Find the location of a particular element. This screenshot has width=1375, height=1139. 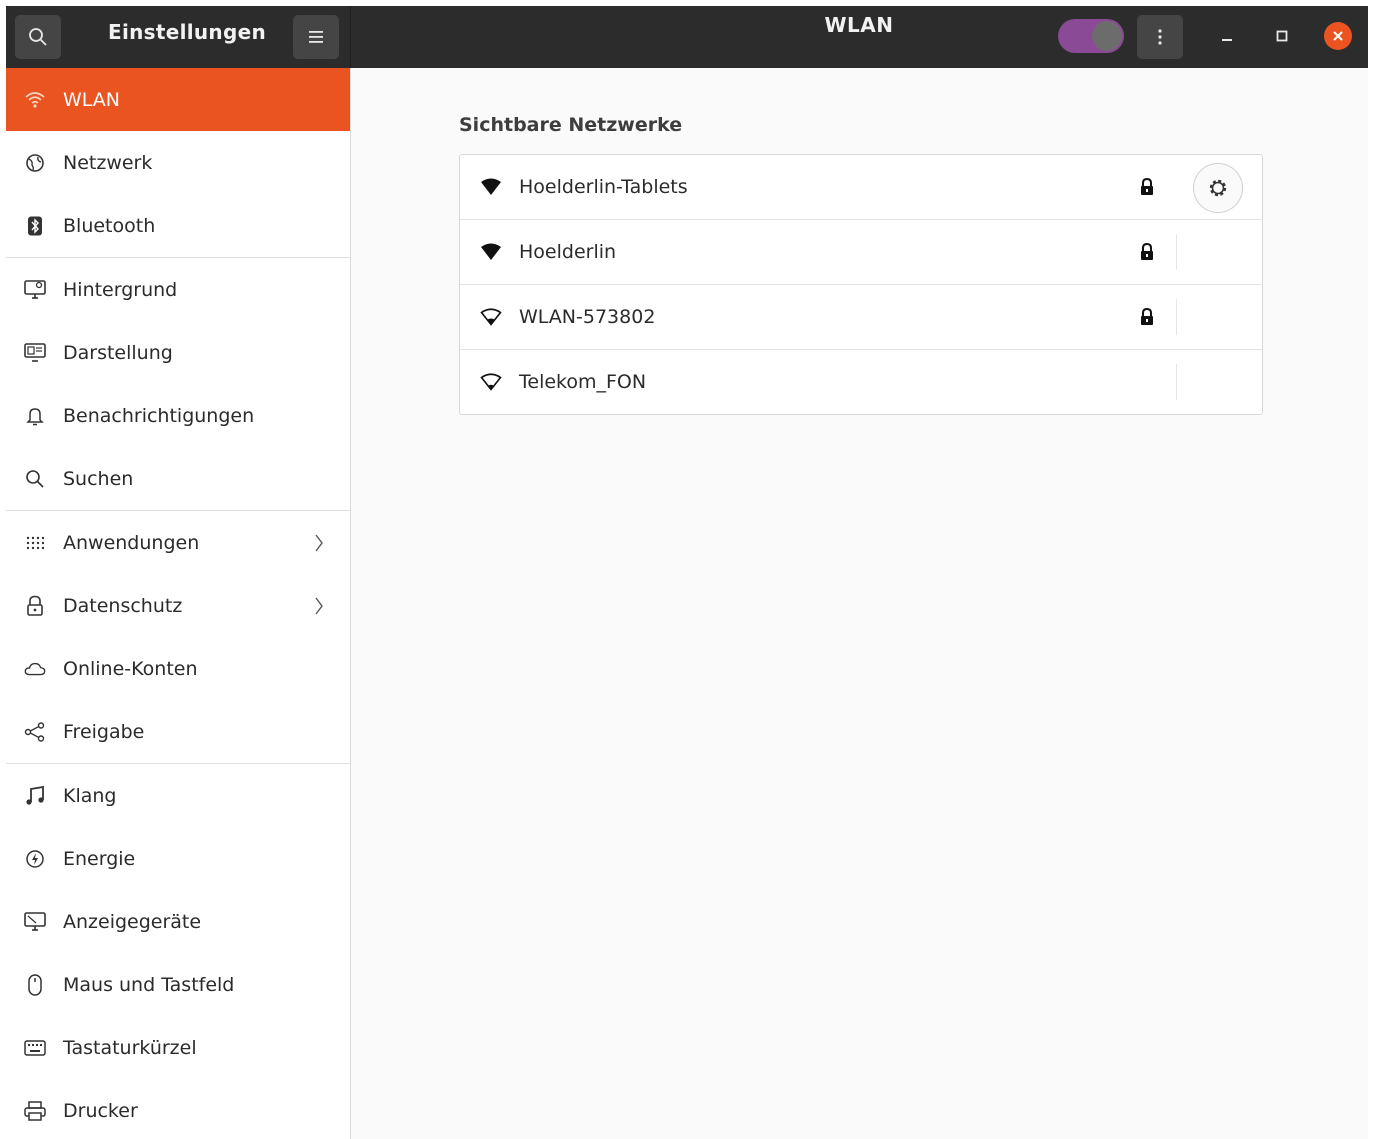

sidebar-item-klang: Klang is located at coordinates (178, 795).